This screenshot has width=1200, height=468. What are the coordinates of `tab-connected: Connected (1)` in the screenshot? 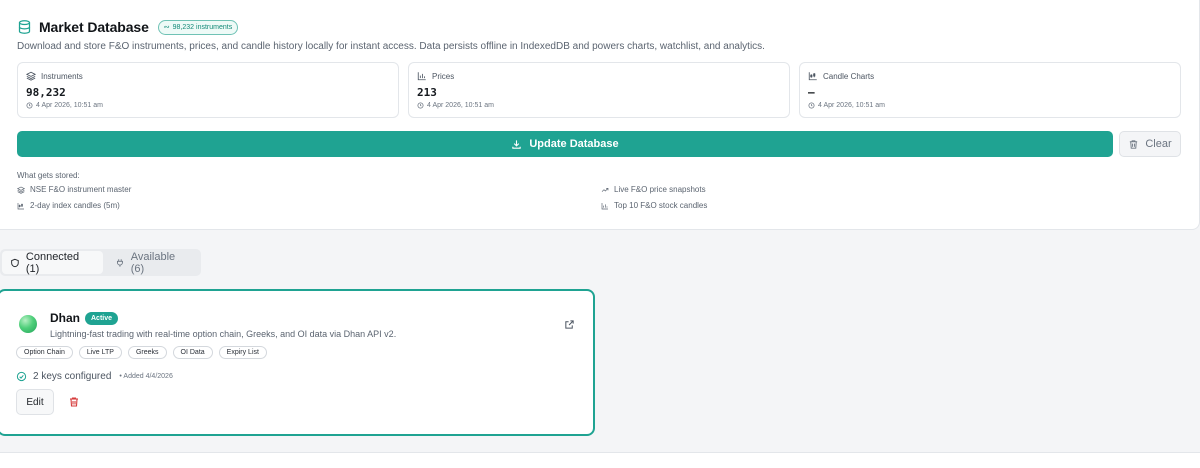 It's located at (52, 262).